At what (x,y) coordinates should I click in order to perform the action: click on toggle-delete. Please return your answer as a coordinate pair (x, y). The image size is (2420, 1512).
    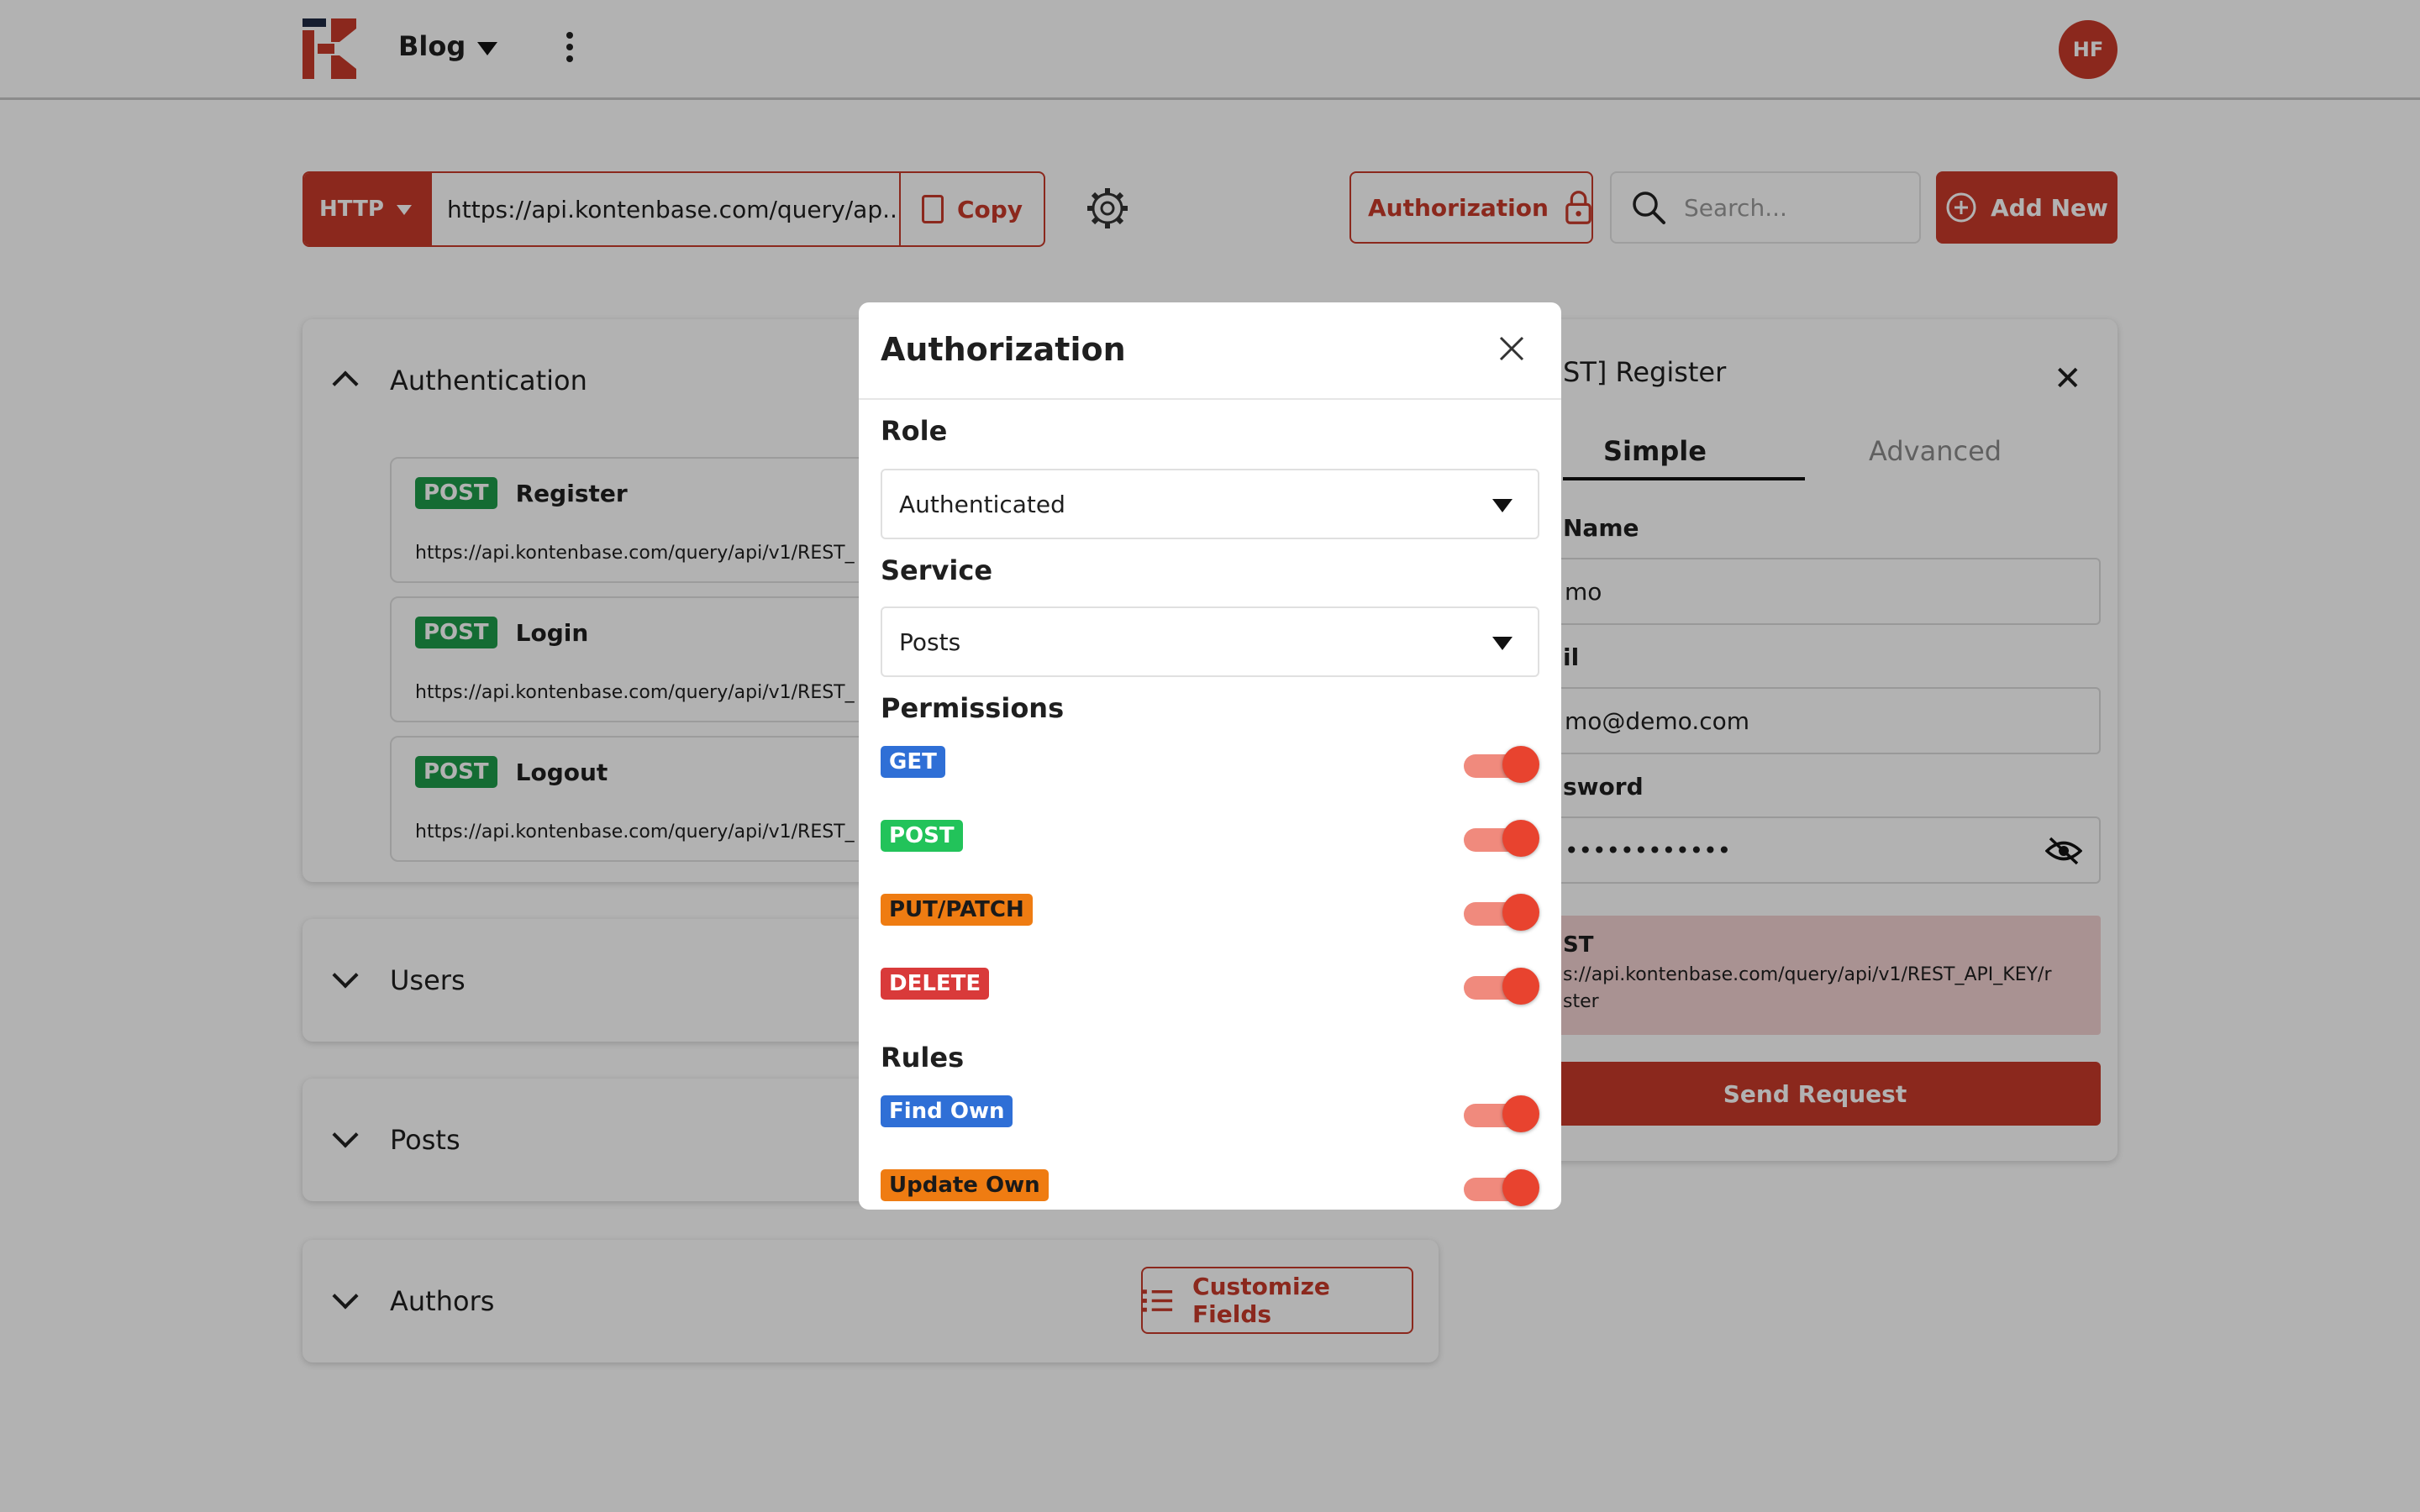
    Looking at the image, I should click on (1501, 986).